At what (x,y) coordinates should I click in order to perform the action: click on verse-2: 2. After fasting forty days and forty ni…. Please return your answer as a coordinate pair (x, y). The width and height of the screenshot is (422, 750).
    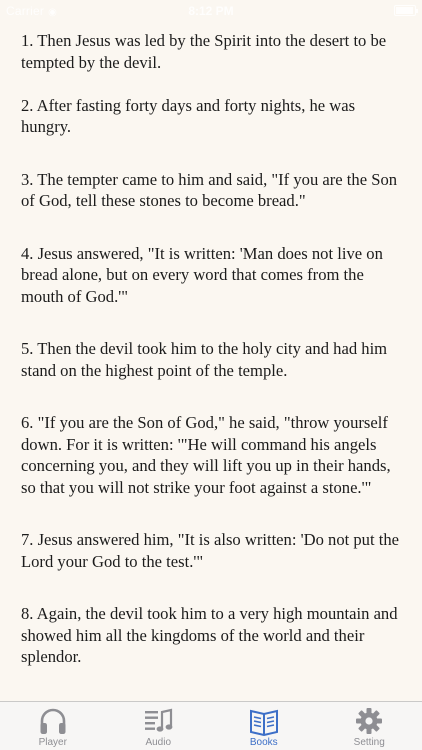
    Looking at the image, I should click on (188, 116).